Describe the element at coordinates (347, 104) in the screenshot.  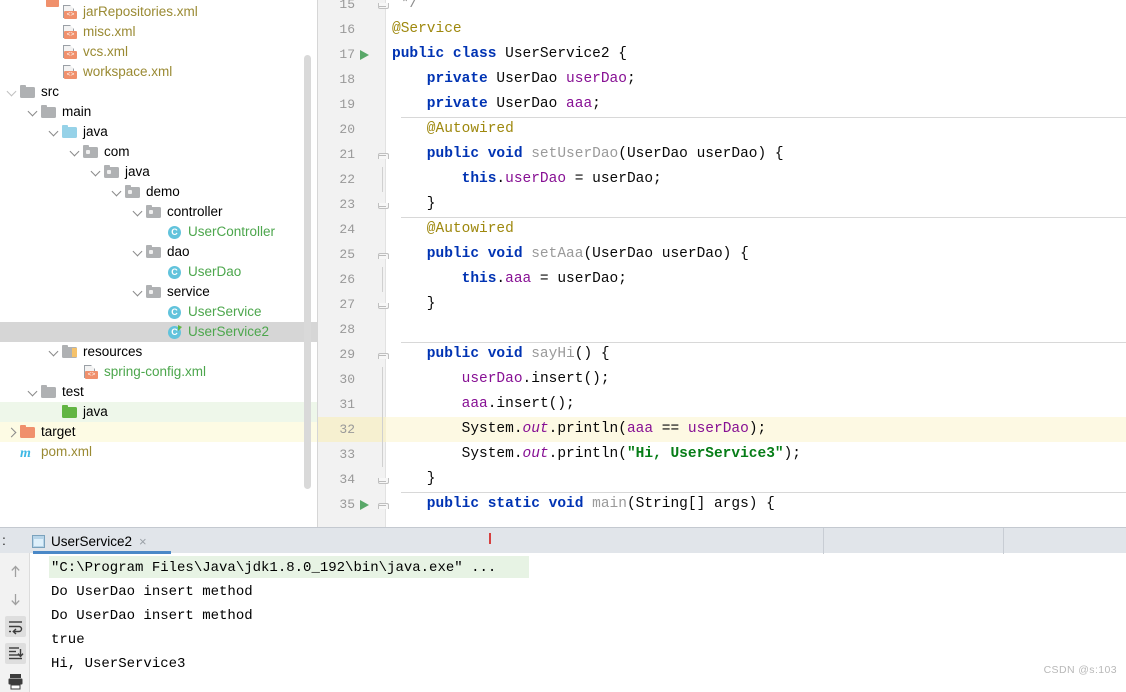
I see `line-number: 19` at that location.